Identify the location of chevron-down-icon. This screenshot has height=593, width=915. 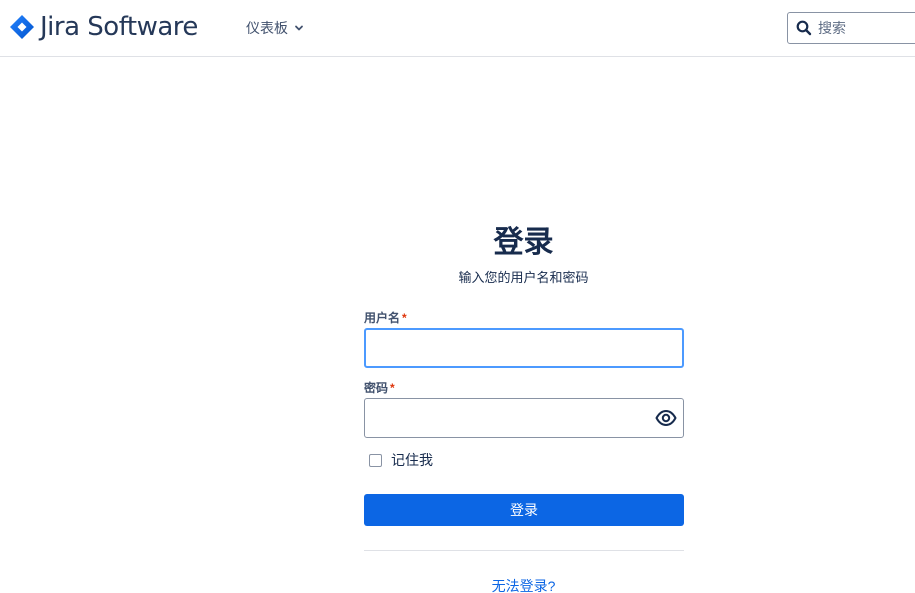
(299, 28).